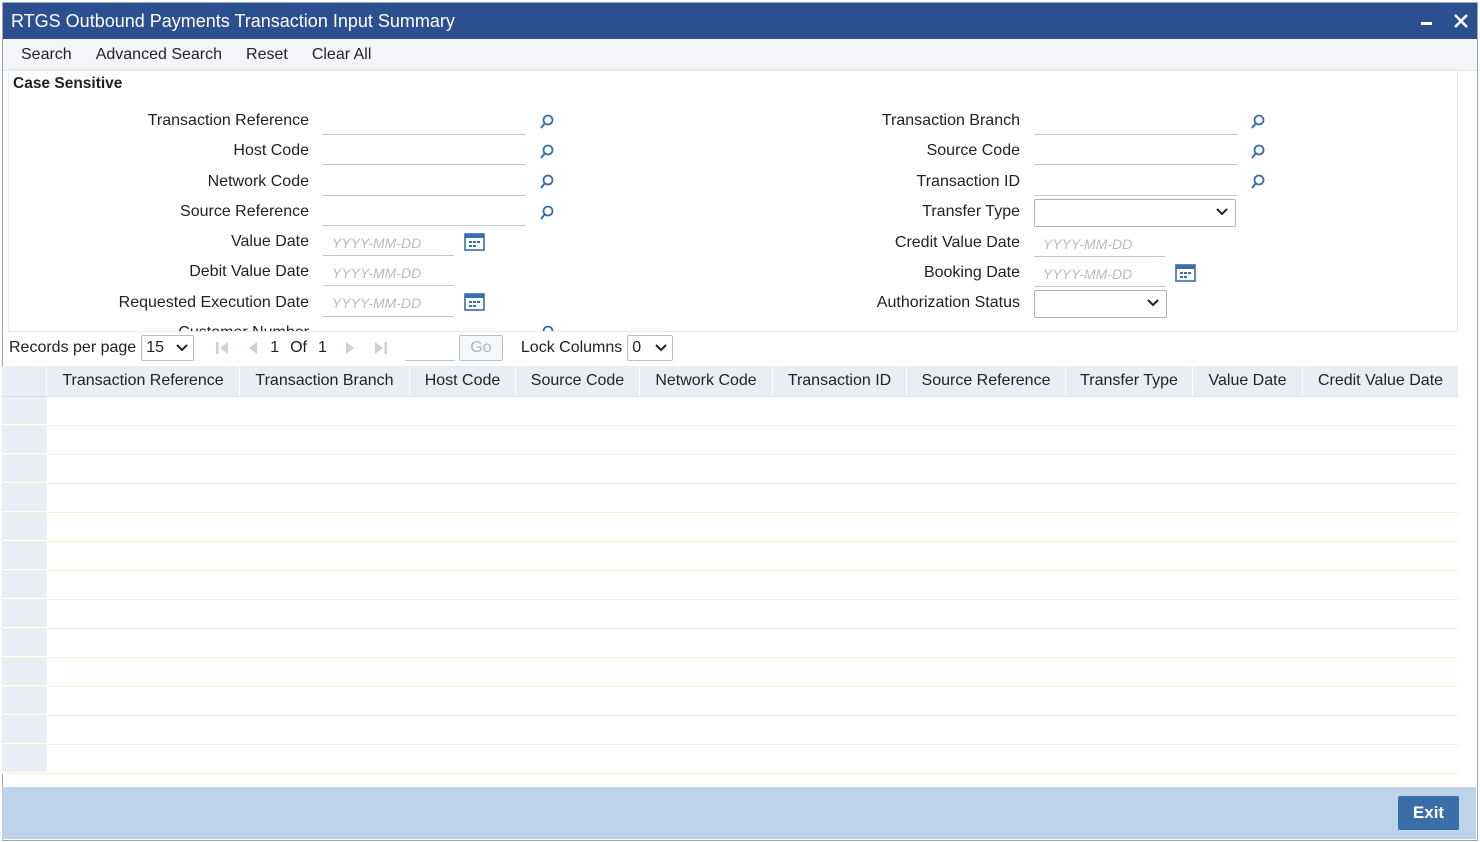  What do you see at coordinates (463, 381) in the screenshot?
I see `column-header: Host Code` at bounding box center [463, 381].